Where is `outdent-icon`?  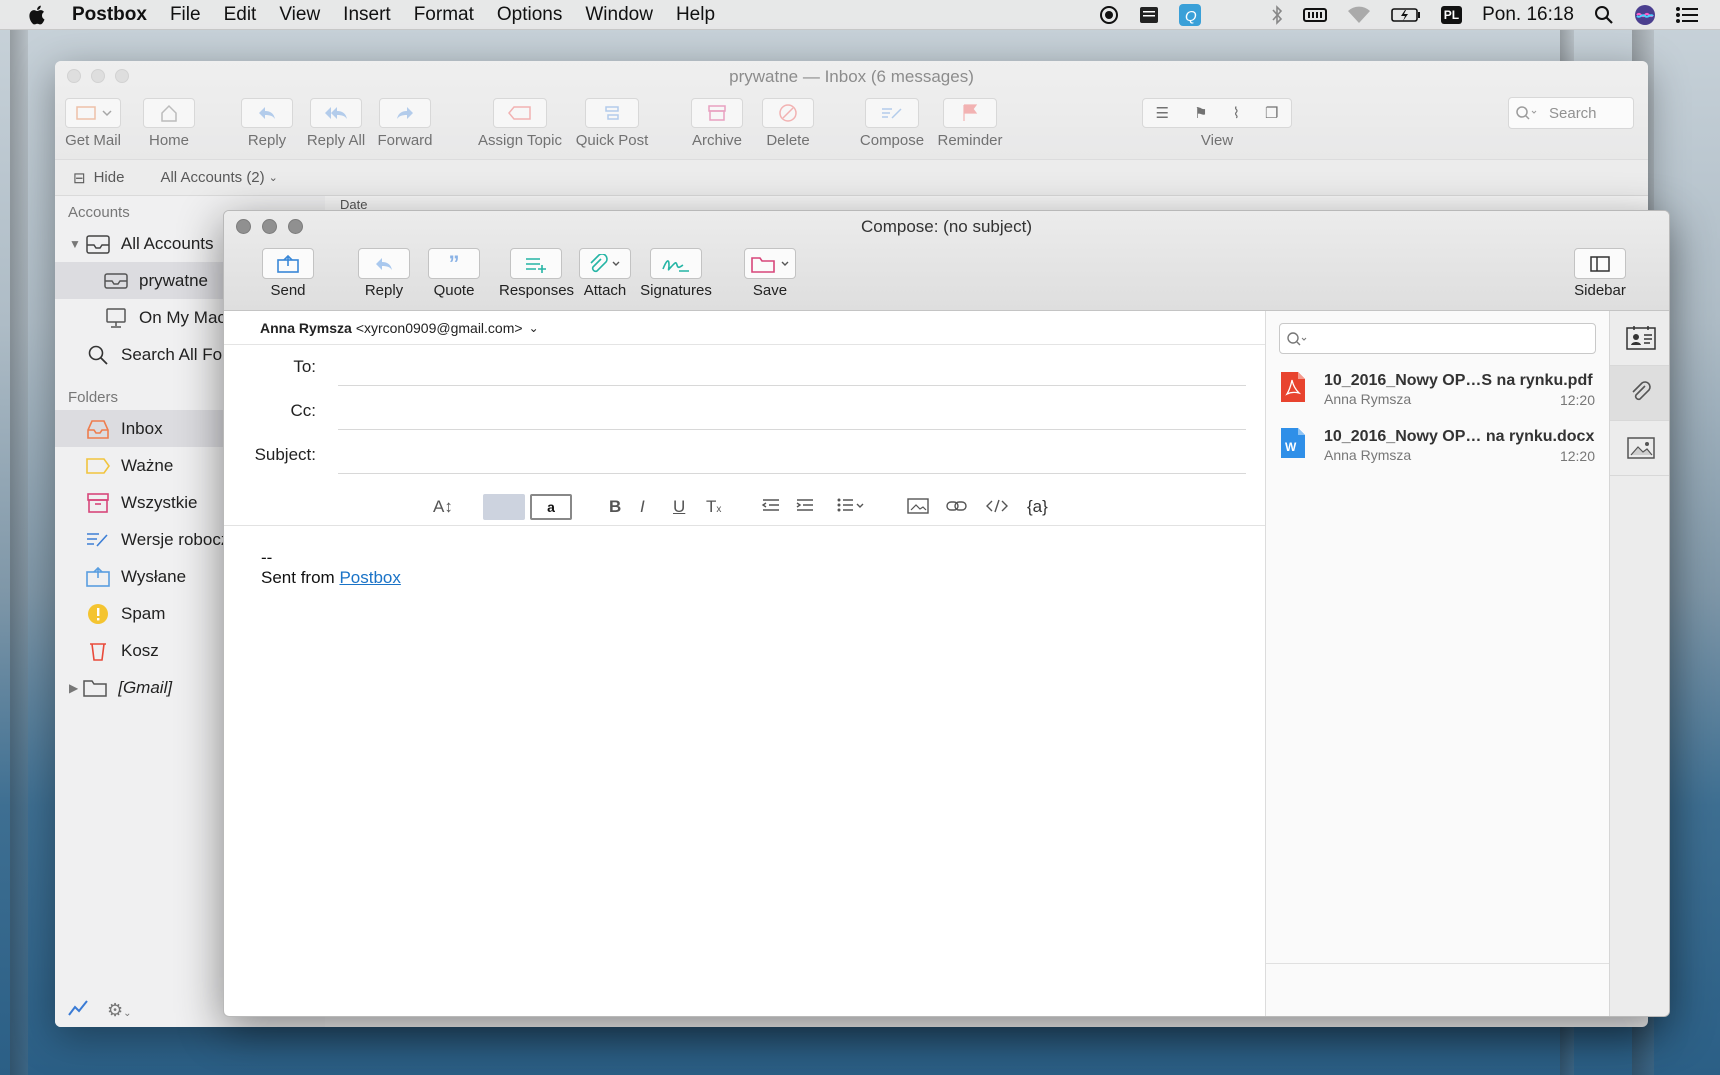
outdent-icon is located at coordinates (771, 507).